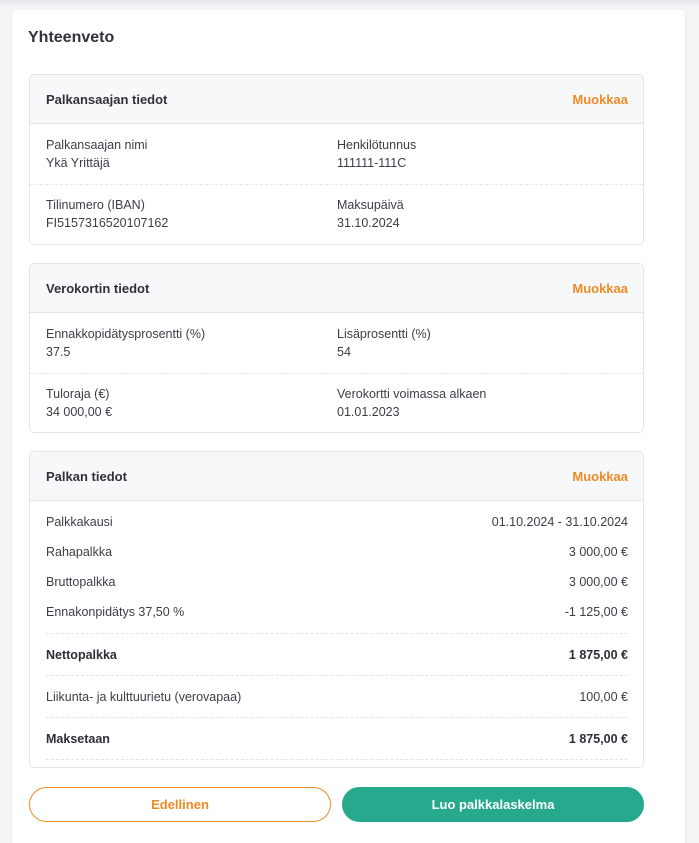  I want to click on taxcard-valid-label: Verokortti voimassa alkaen, so click(412, 394).